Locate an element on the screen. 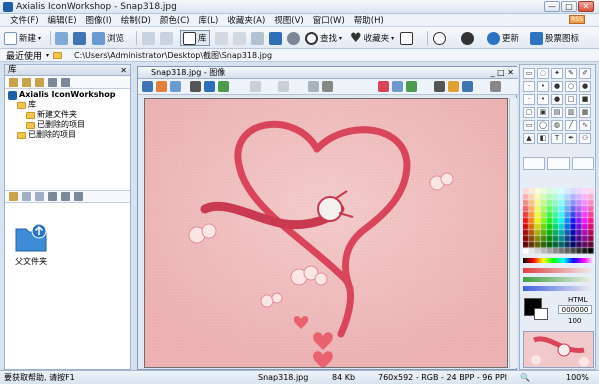 This screenshot has height=384, width=599. wand-tool-icon: ✦ is located at coordinates (557, 73).